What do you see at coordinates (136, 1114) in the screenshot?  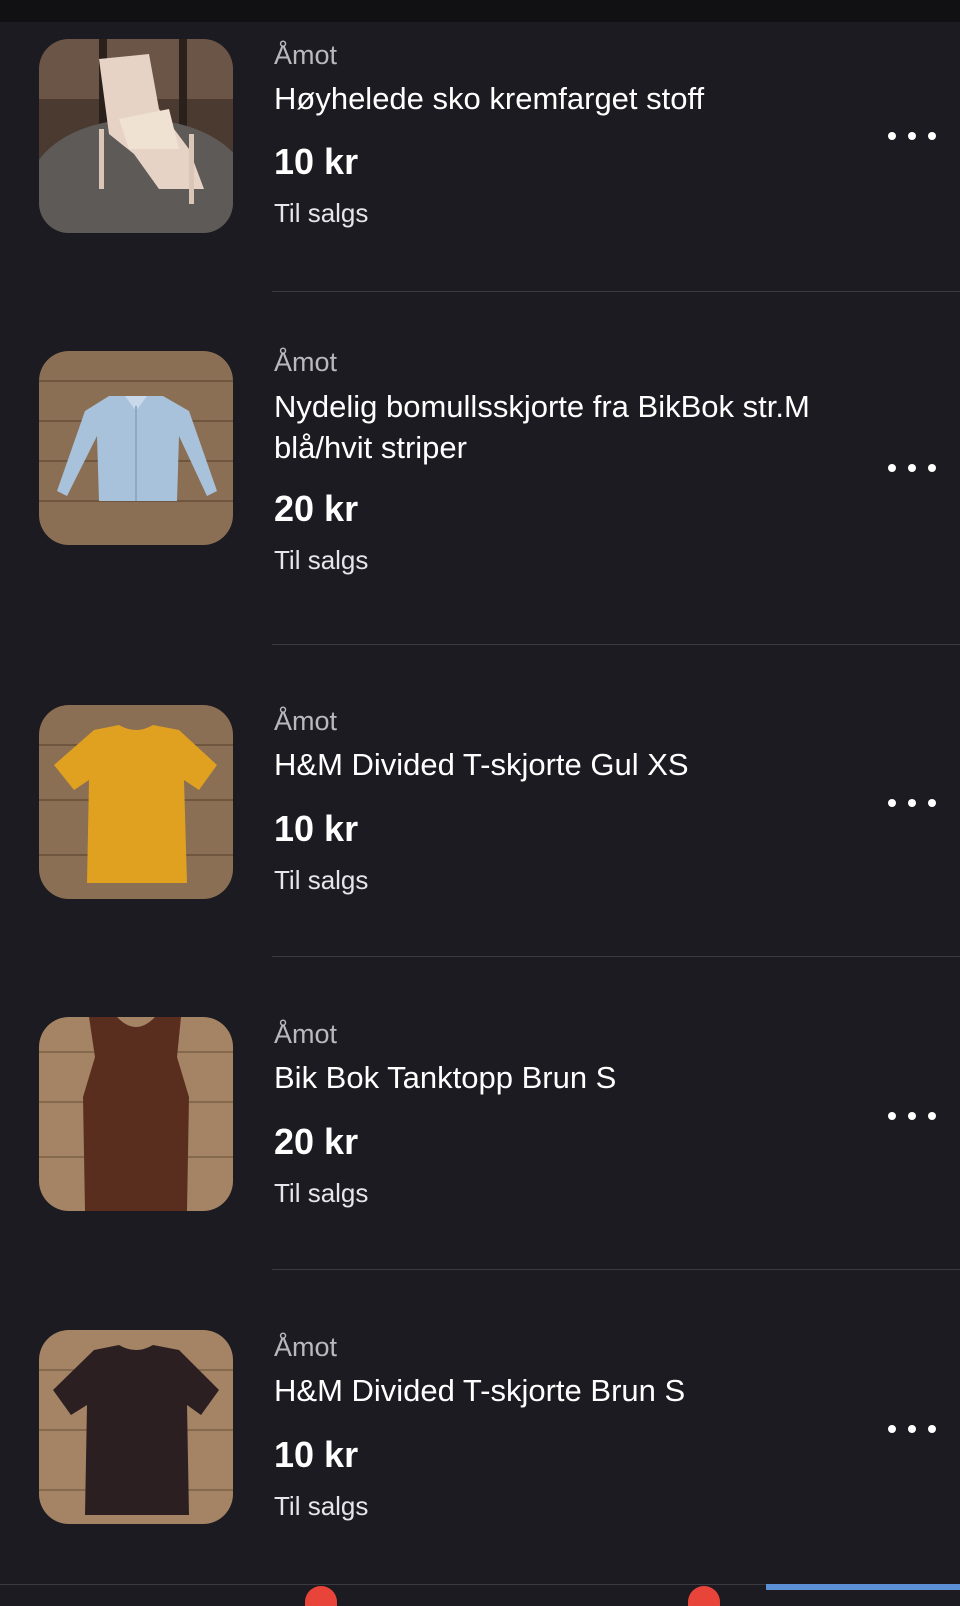 I see `brown-tanktop-image` at bounding box center [136, 1114].